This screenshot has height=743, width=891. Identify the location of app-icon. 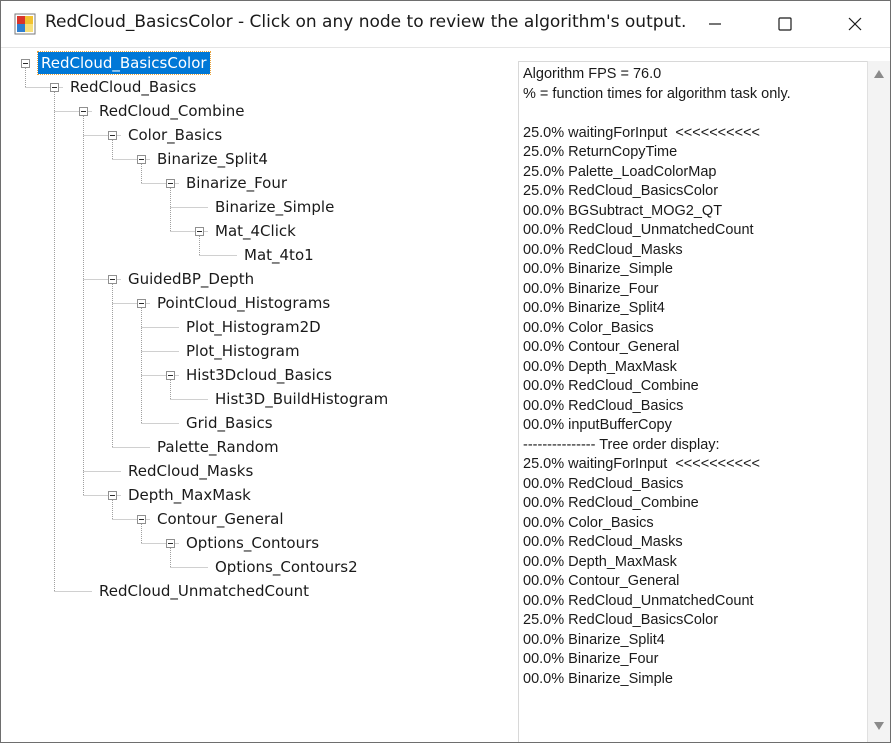
(25, 24).